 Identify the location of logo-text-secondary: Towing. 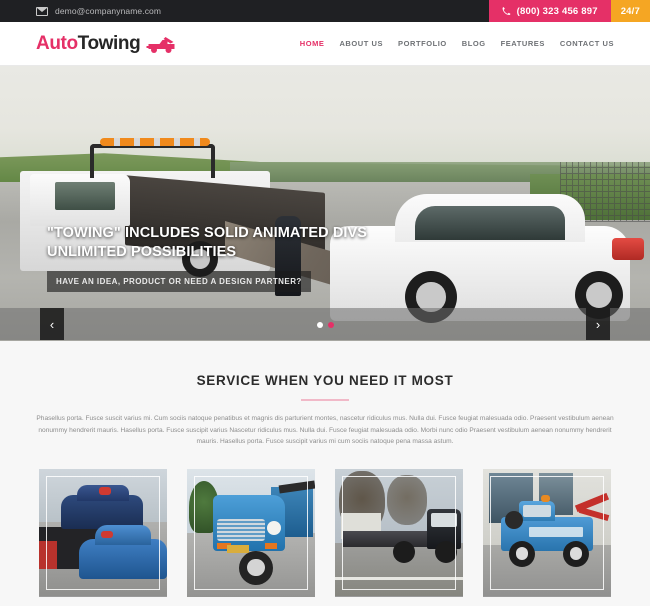
(109, 43).